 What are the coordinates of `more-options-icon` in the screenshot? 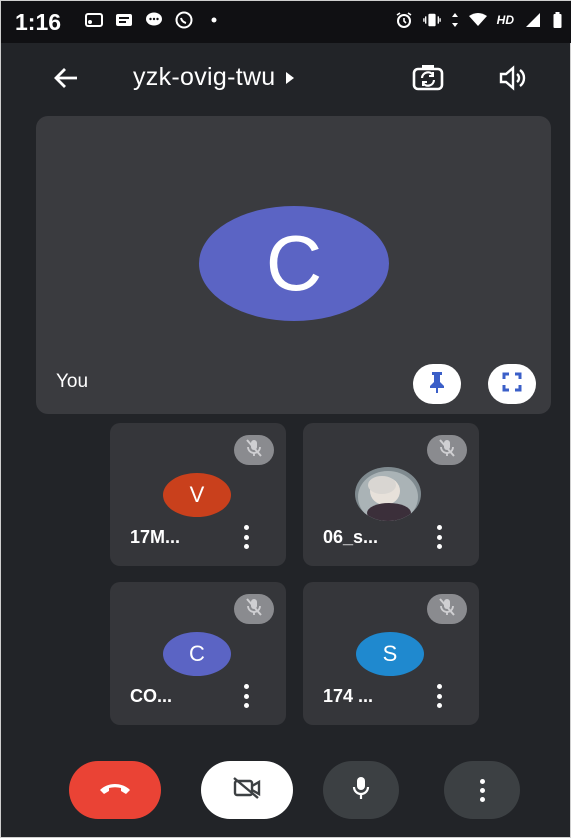 It's located at (482, 790).